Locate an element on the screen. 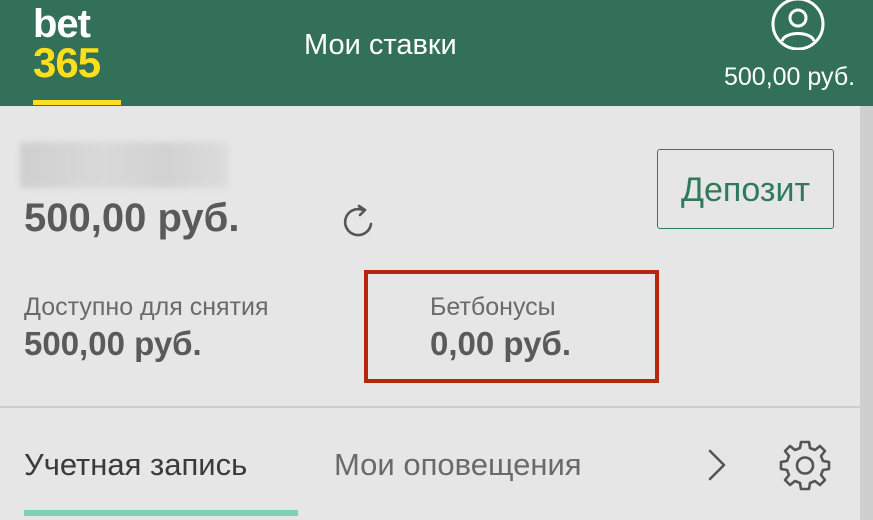  chevron-right-icon is located at coordinates (717, 465).